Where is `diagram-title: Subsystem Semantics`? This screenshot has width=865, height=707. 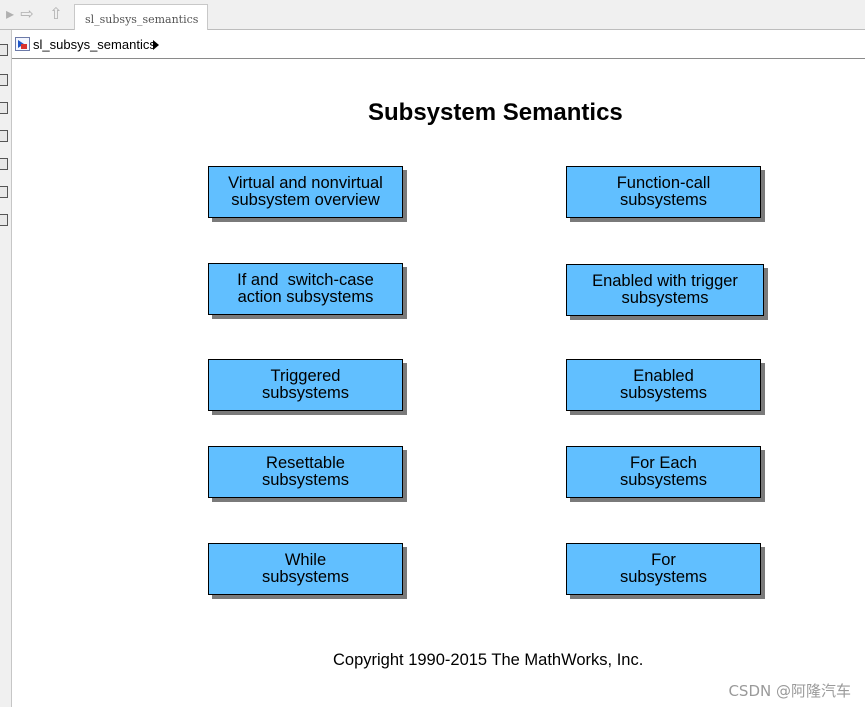 diagram-title: Subsystem Semantics is located at coordinates (495, 112).